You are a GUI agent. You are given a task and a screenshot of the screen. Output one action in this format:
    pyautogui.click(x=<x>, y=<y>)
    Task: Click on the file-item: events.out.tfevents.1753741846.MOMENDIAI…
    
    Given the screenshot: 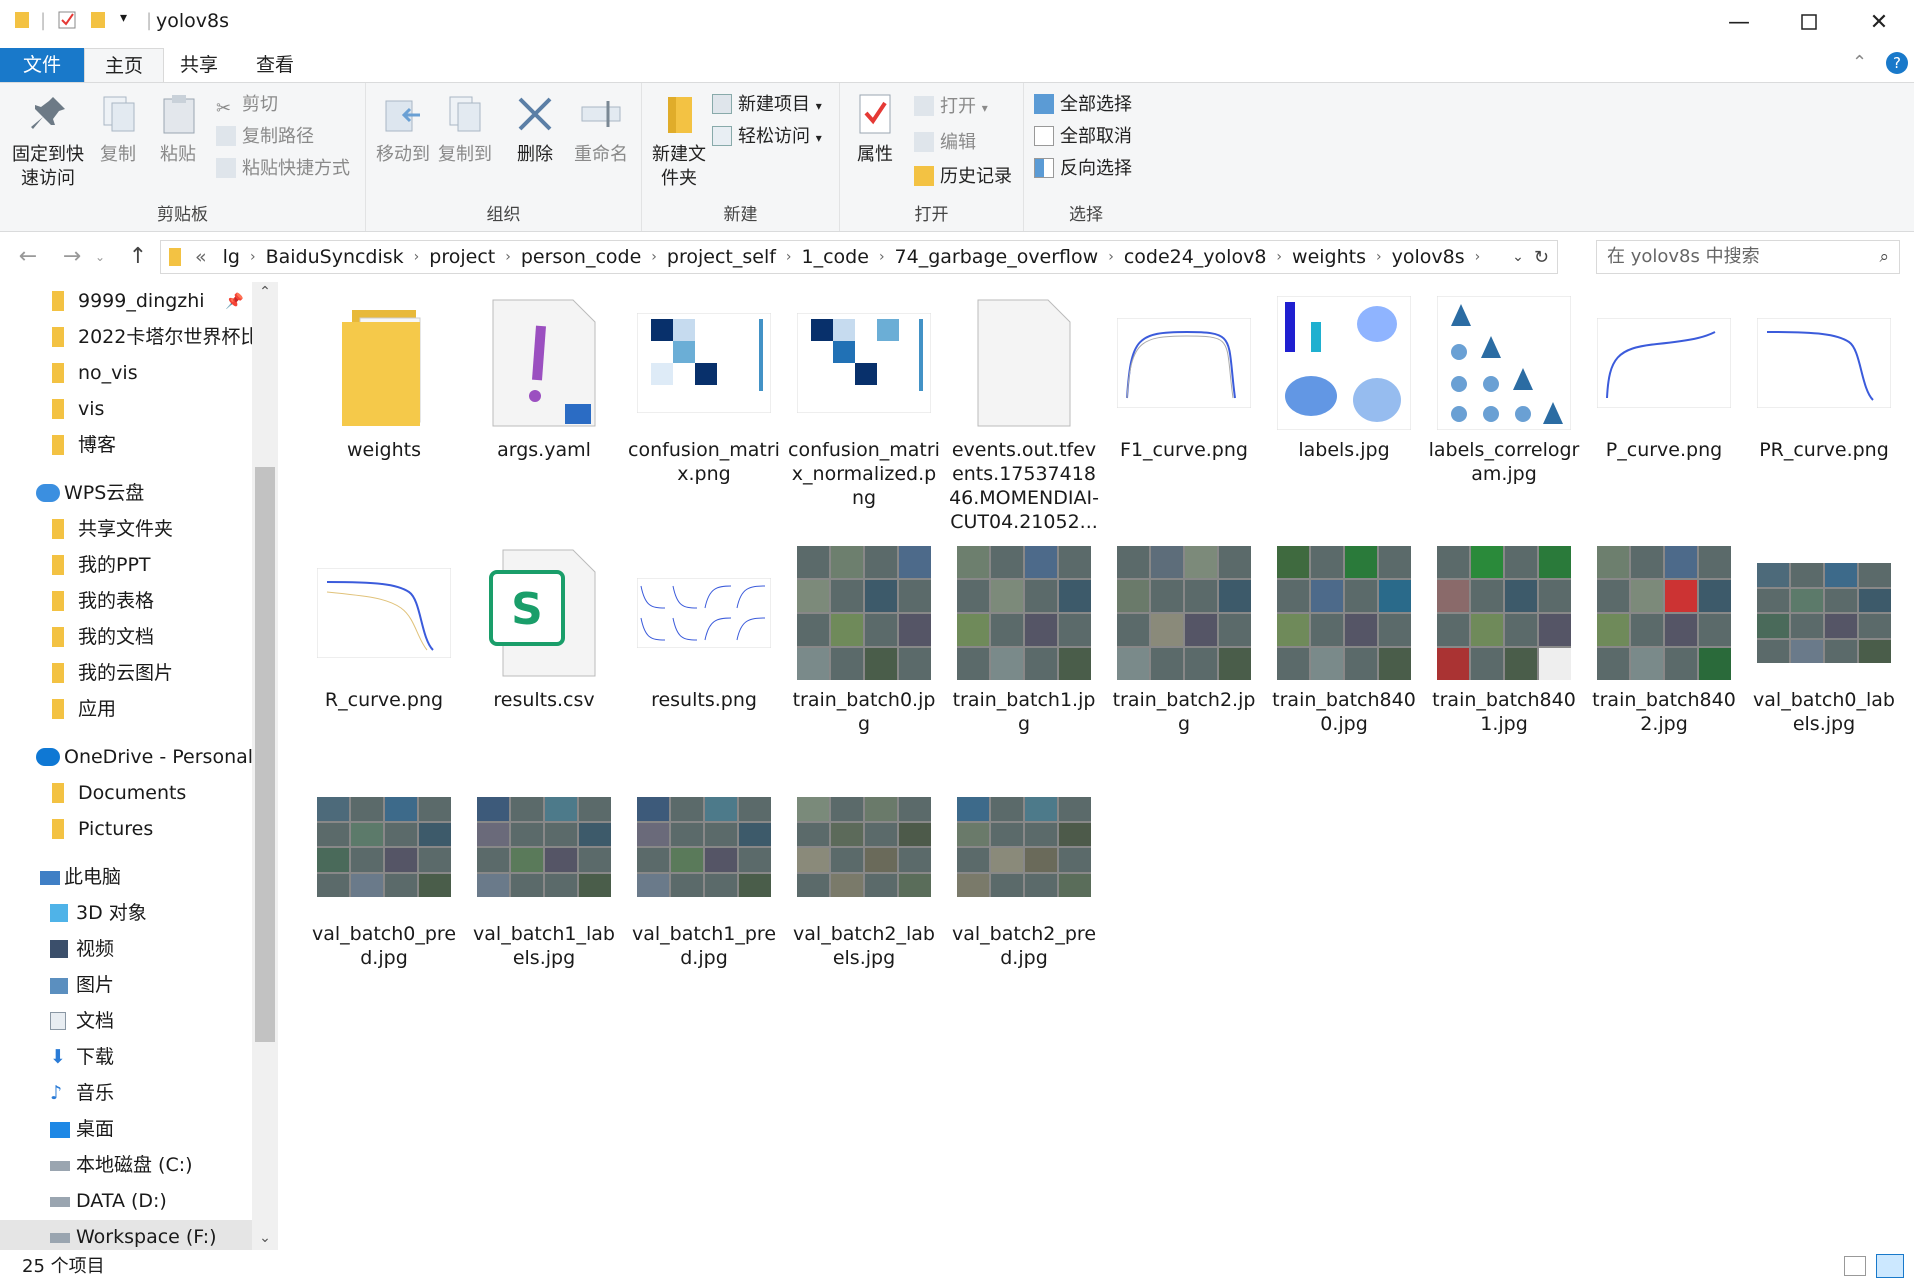 What is the action you would take?
    pyautogui.click(x=1024, y=415)
    